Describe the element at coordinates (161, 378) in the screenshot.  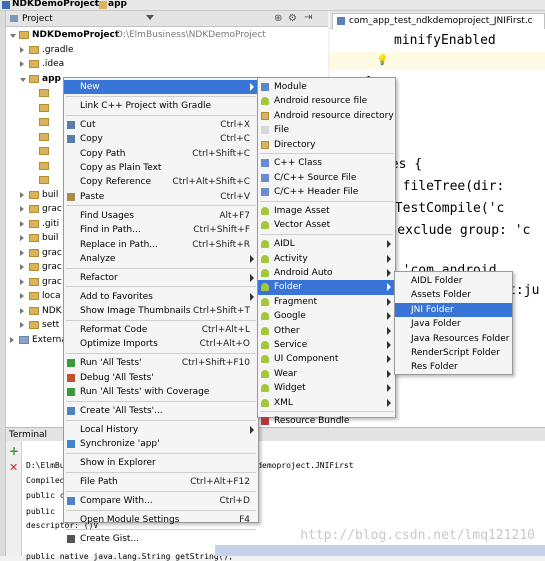
I see `menu-item: Debug 'All Tests'` at that location.